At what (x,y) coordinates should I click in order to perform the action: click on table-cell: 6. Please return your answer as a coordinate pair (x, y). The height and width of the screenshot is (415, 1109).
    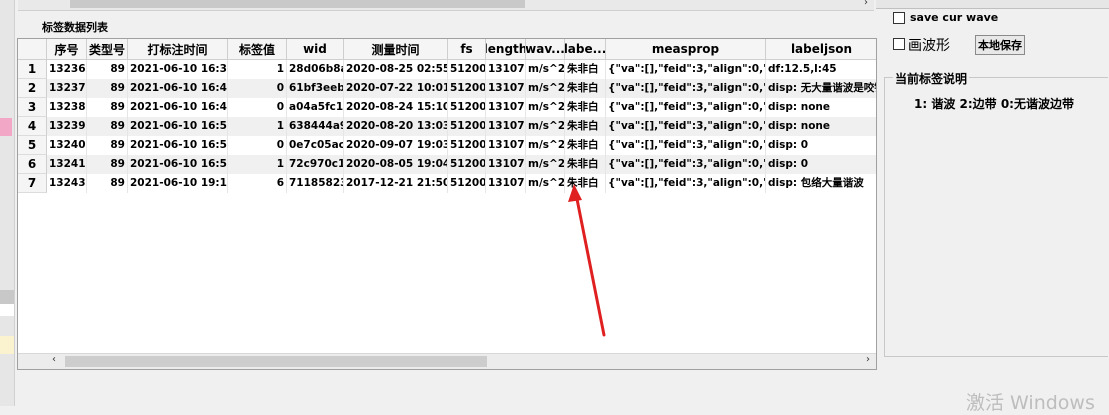
    Looking at the image, I should click on (257, 183).